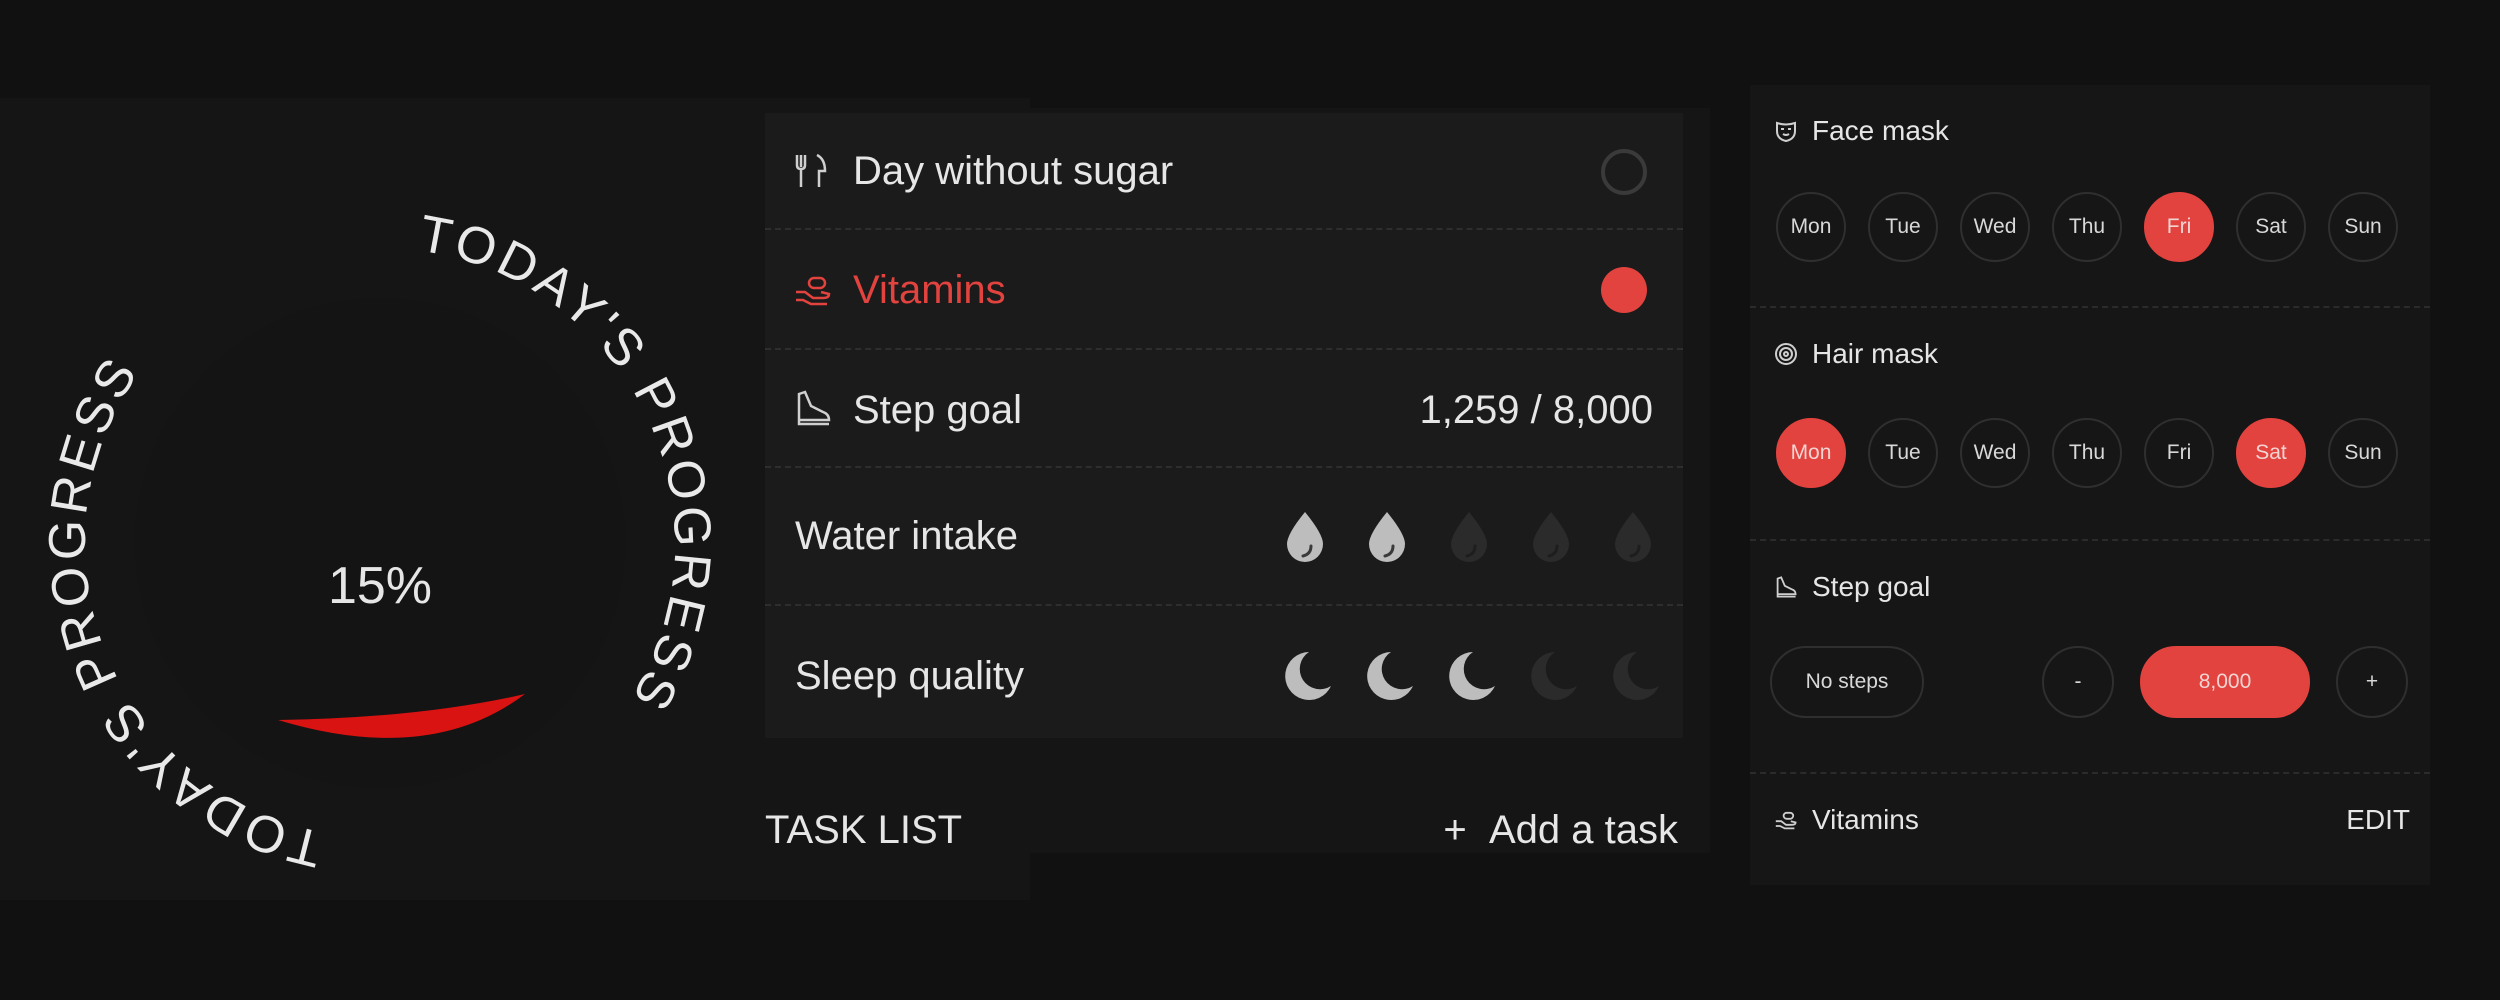 The width and height of the screenshot is (2500, 1000). What do you see at coordinates (1536, 410) in the screenshot?
I see `step-goal-value: 1,259 / 8,000` at bounding box center [1536, 410].